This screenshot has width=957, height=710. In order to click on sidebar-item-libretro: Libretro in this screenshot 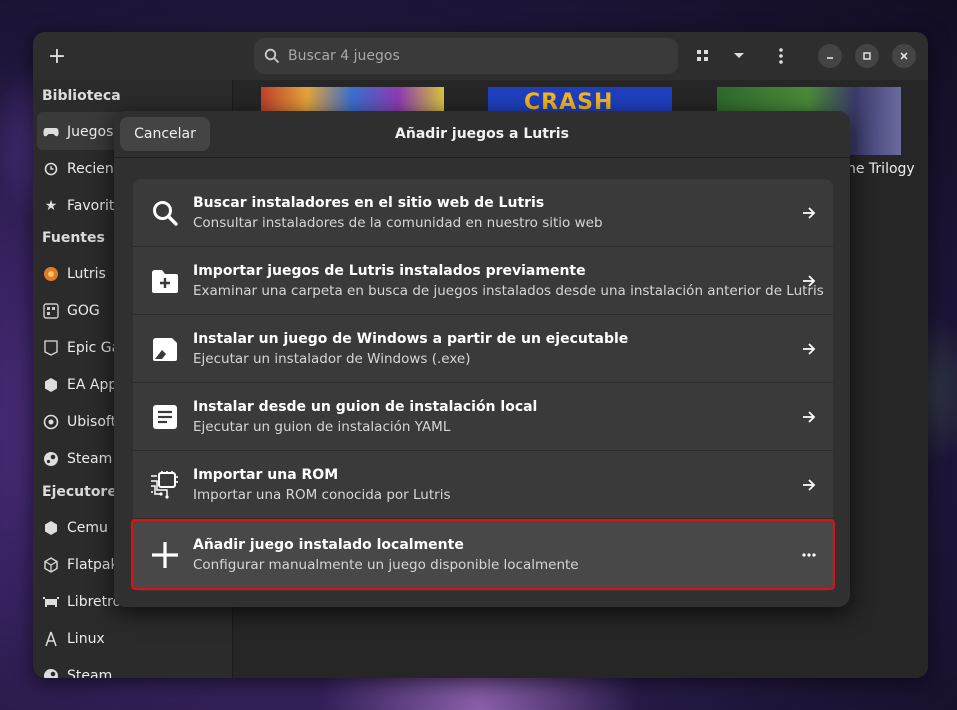, I will do `click(81, 602)`.